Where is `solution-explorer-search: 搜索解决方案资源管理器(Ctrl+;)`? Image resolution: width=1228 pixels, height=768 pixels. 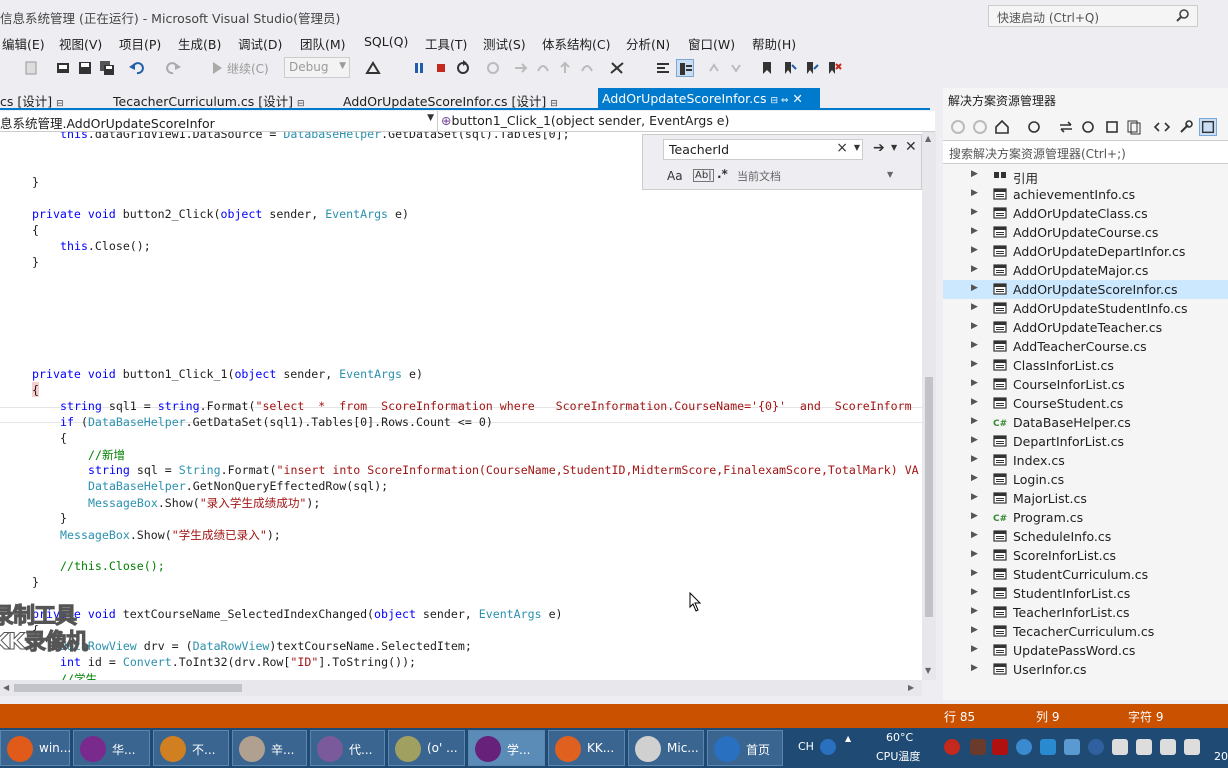
solution-explorer-search: 搜索解决方案资源管理器(Ctrl+;) is located at coordinates (1085, 152).